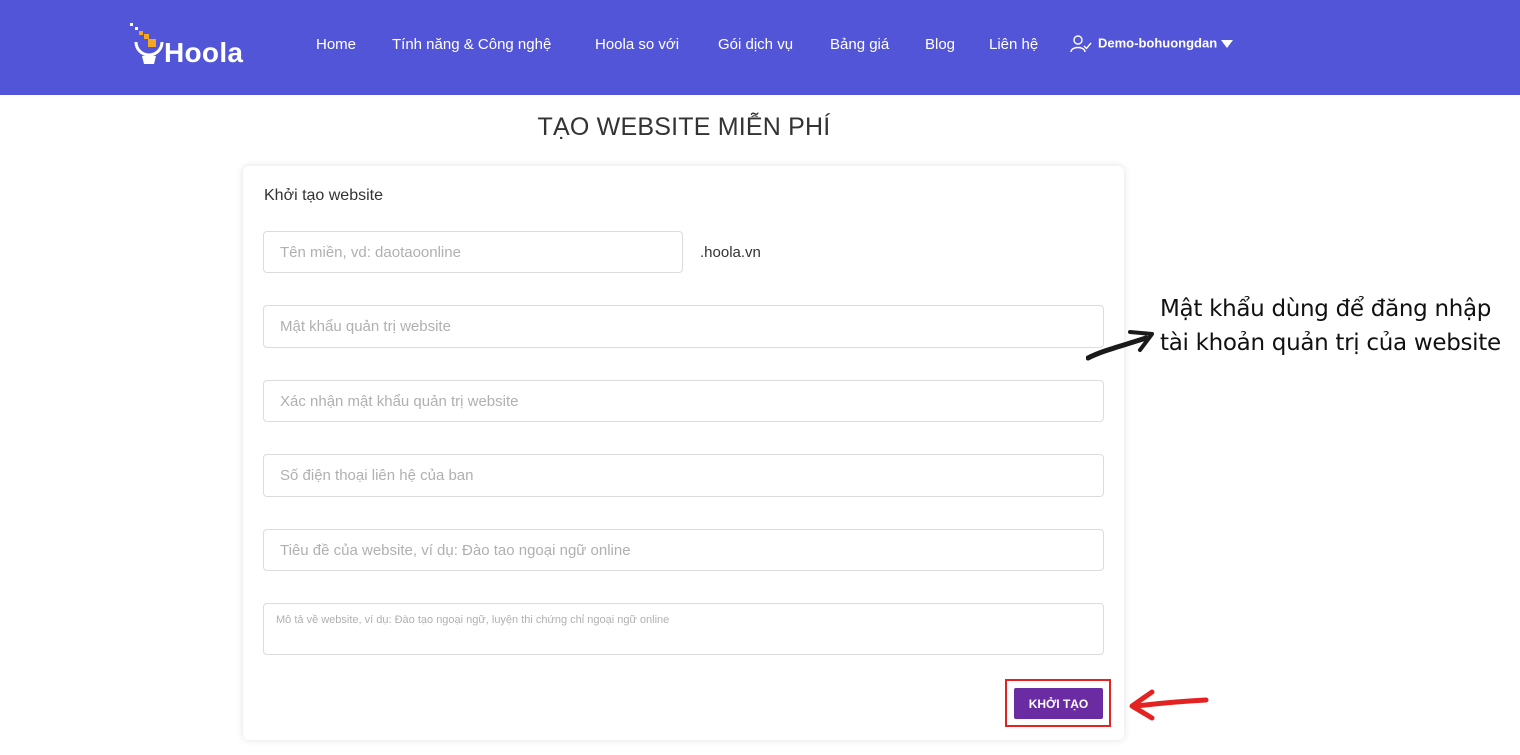 This screenshot has width=1520, height=755. Describe the element at coordinates (1227, 44) in the screenshot. I see `chevron-down-icon` at that location.